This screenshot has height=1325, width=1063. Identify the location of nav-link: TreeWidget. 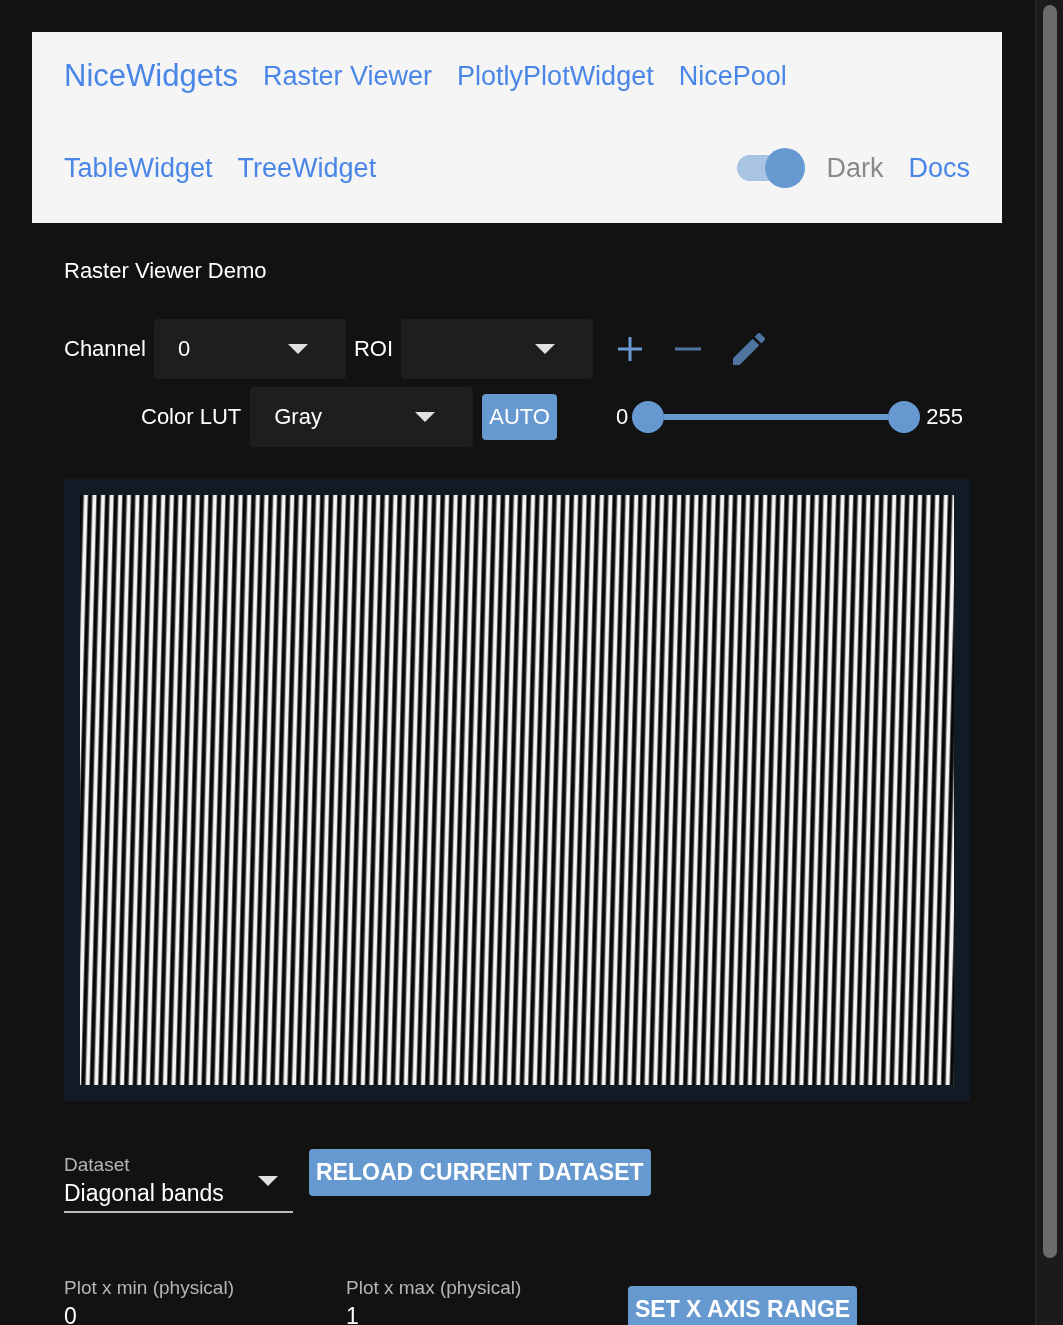
(307, 168).